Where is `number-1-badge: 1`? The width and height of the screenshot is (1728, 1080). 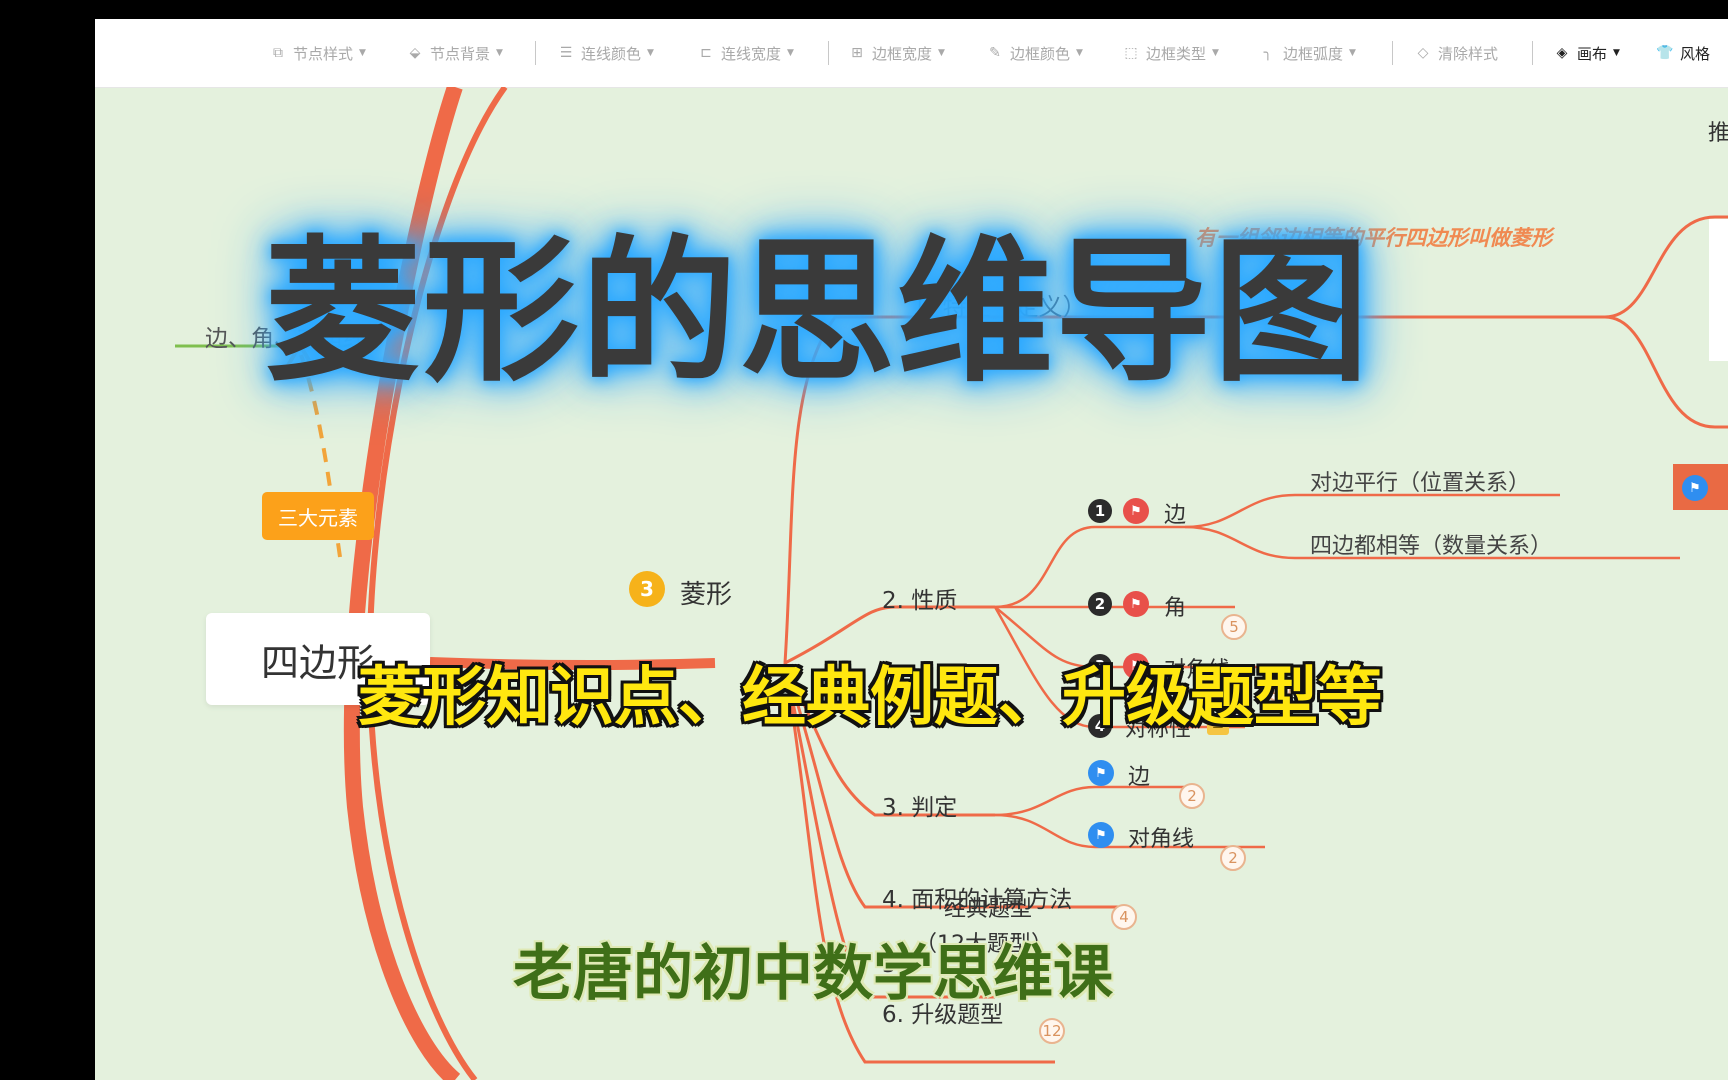
number-1-badge: 1 is located at coordinates (1100, 511).